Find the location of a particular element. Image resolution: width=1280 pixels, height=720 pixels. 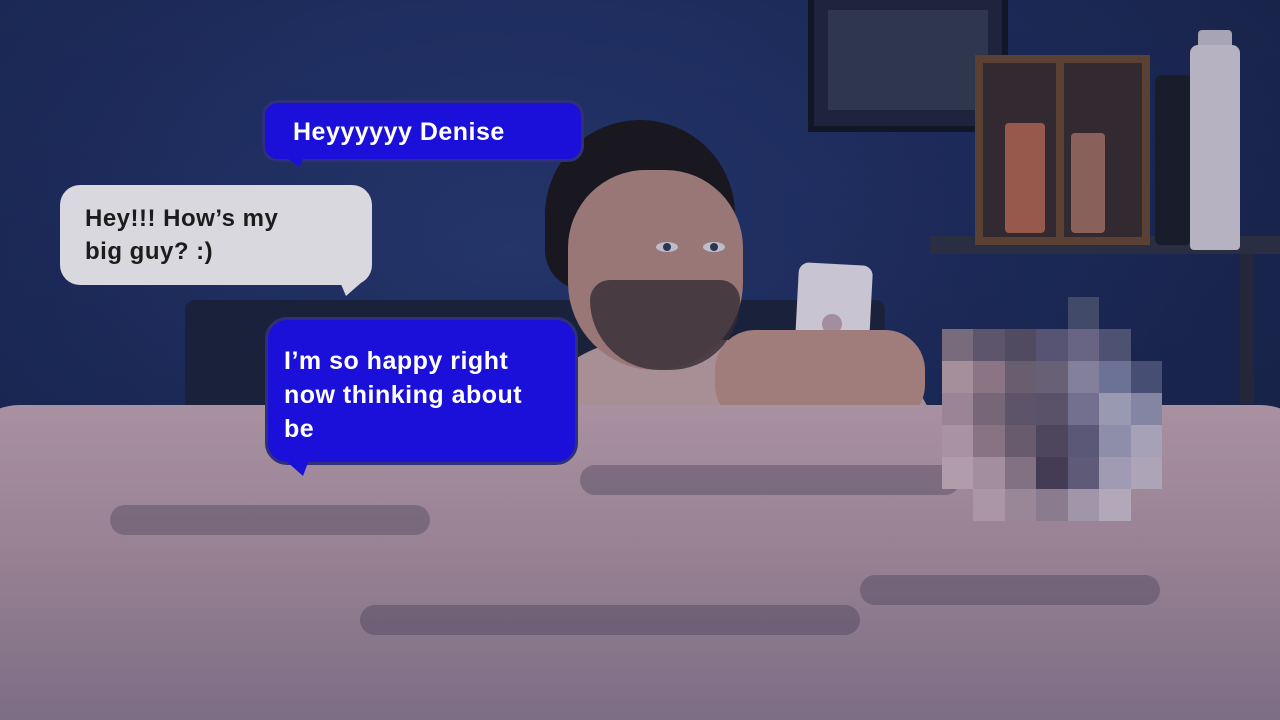

outgoing-message-line: I’m so happy right is located at coordinates (396, 361).